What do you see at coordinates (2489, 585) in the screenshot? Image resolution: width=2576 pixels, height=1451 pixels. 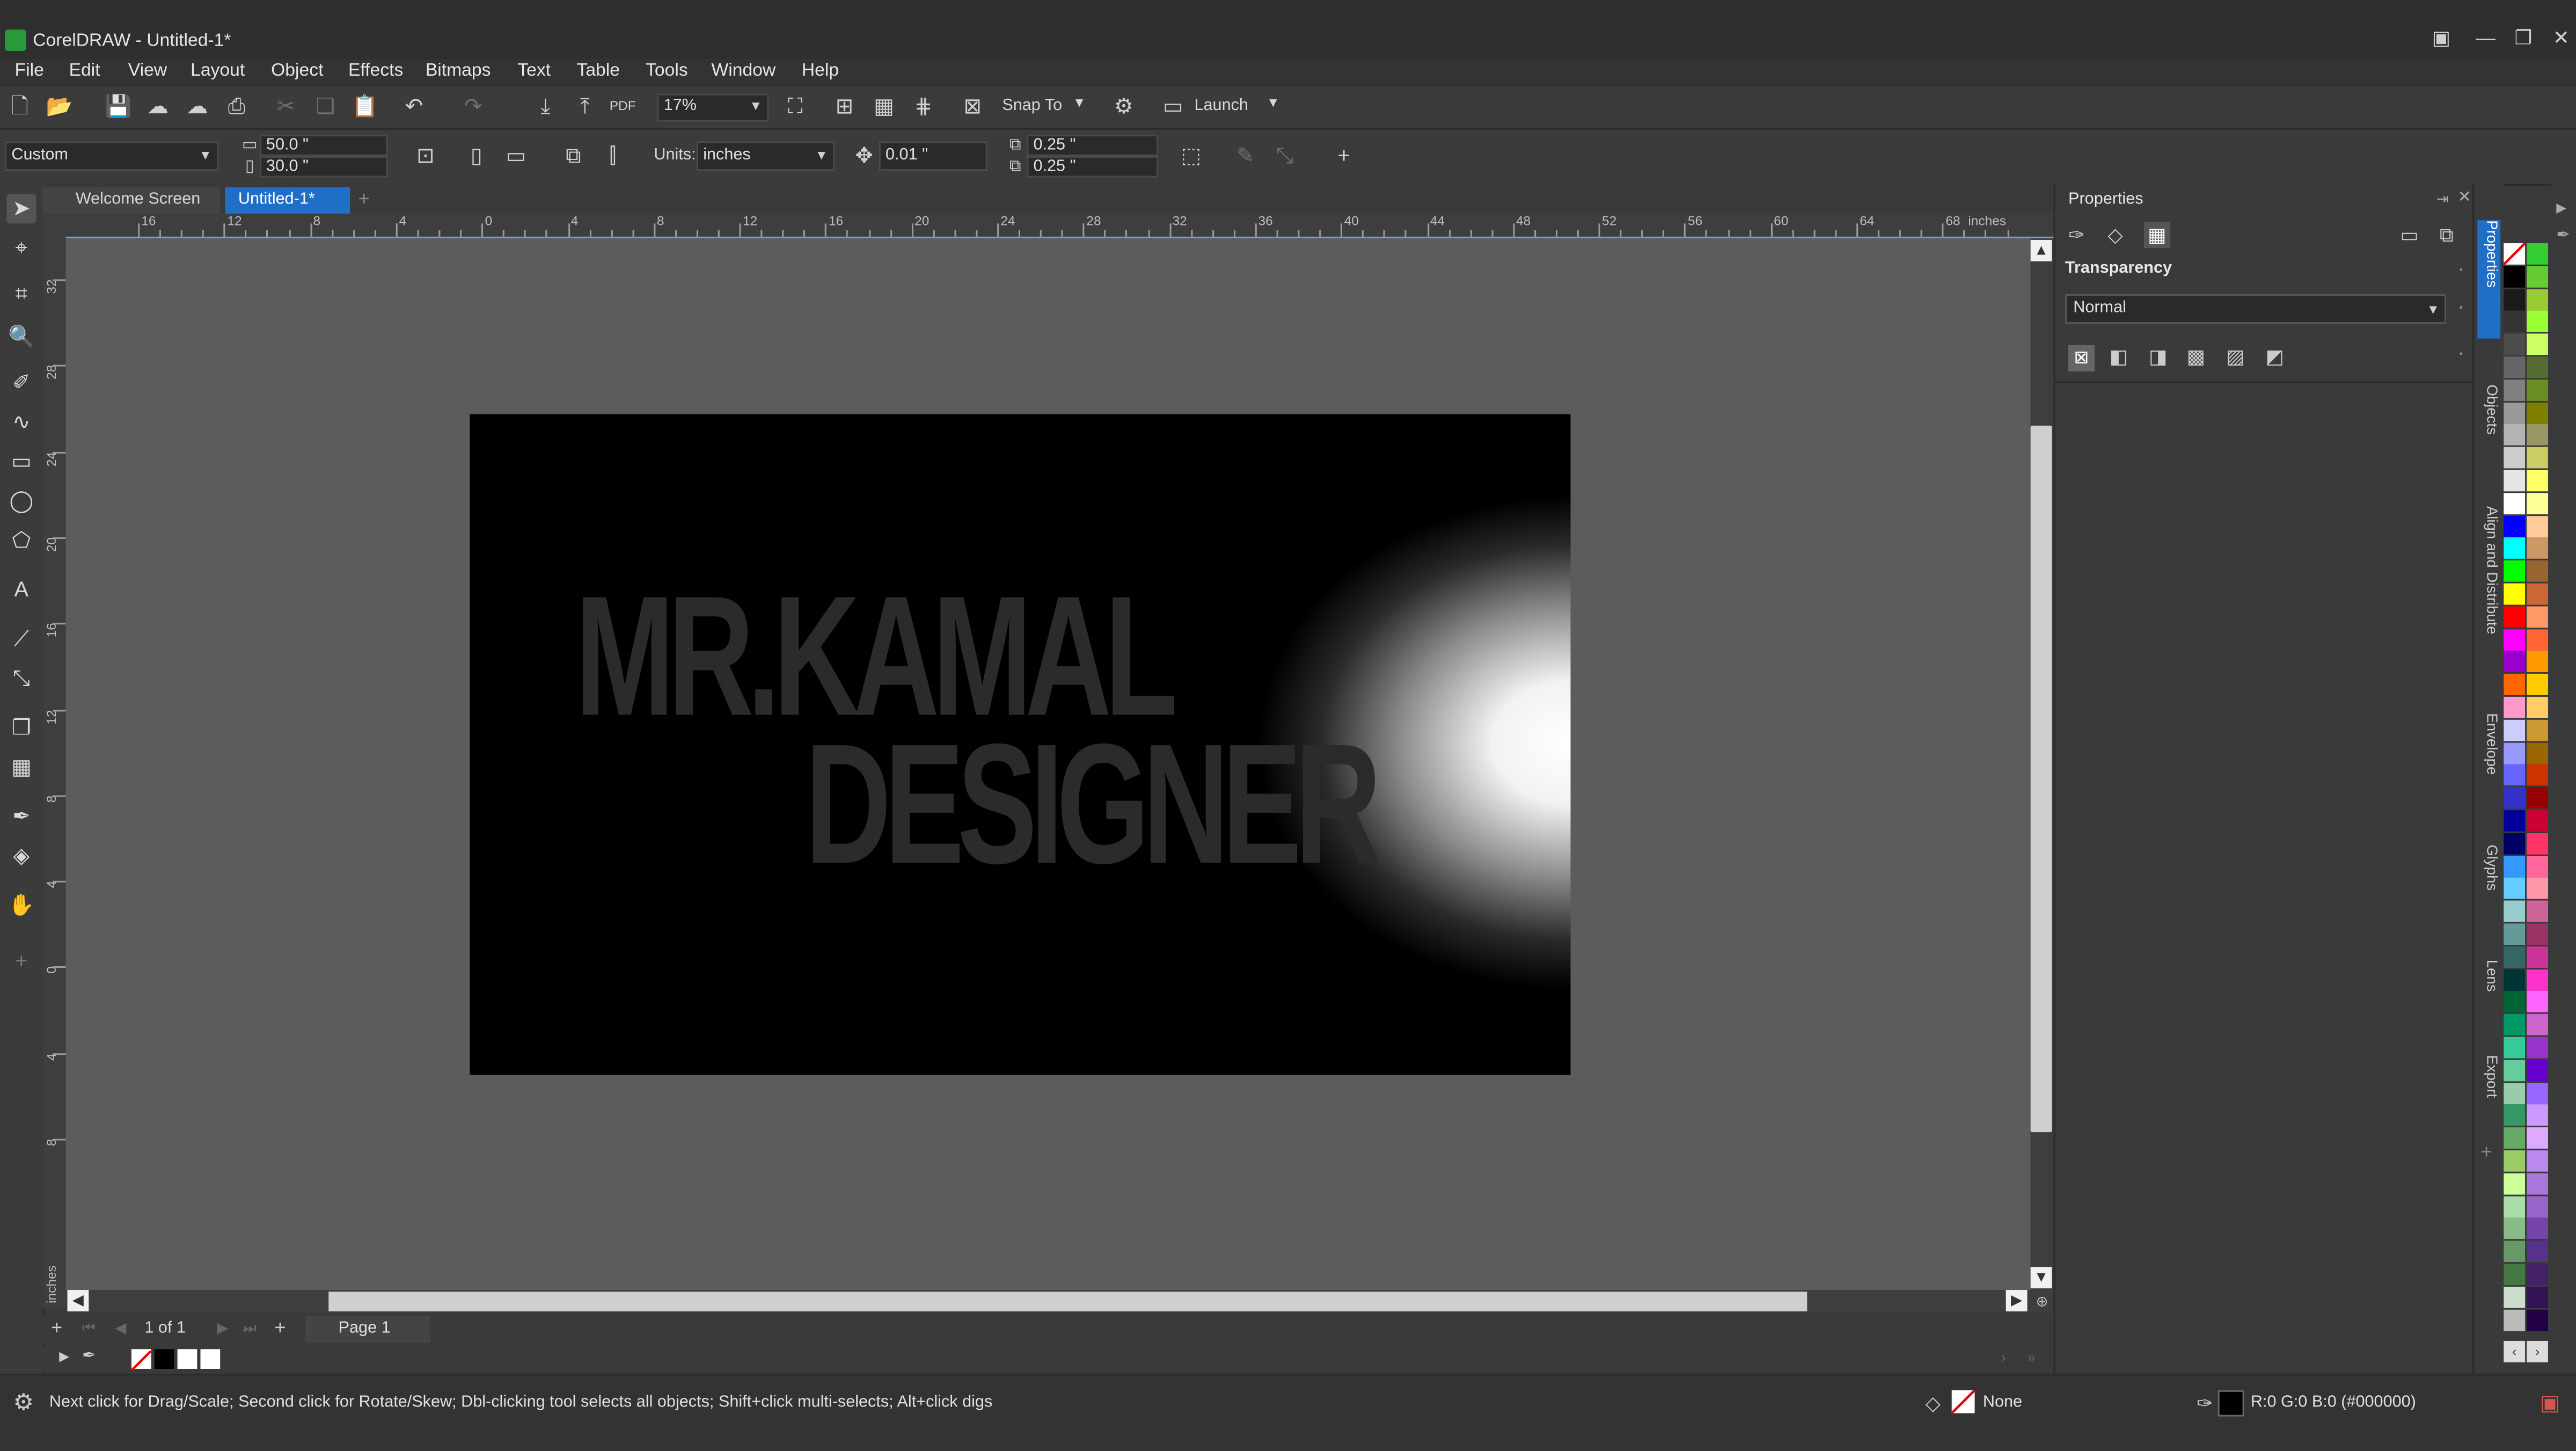 I see `docker-tab-align-distribute: Align and Distribute` at bounding box center [2489, 585].